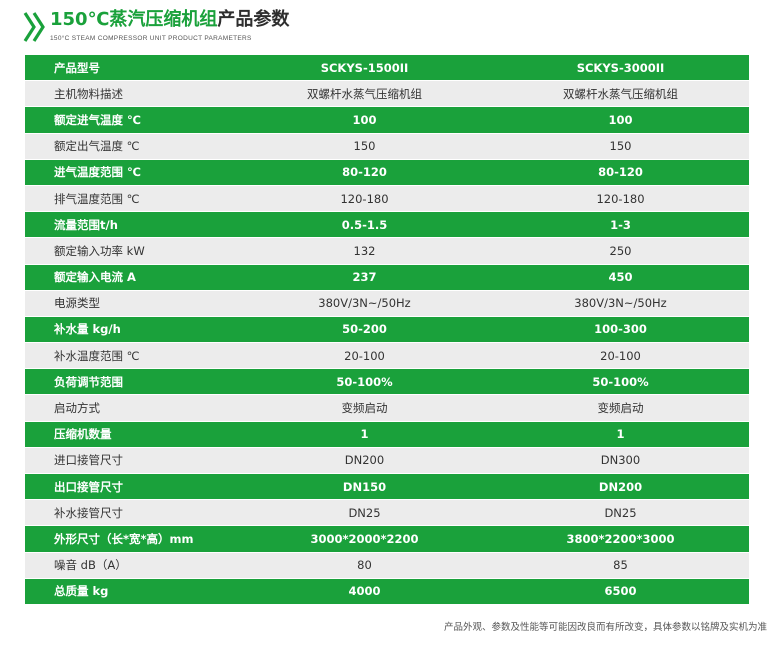 The image size is (777, 646). Describe the element at coordinates (620, 303) in the screenshot. I see `value-model-2: 380V/3N~/50Hz` at that location.